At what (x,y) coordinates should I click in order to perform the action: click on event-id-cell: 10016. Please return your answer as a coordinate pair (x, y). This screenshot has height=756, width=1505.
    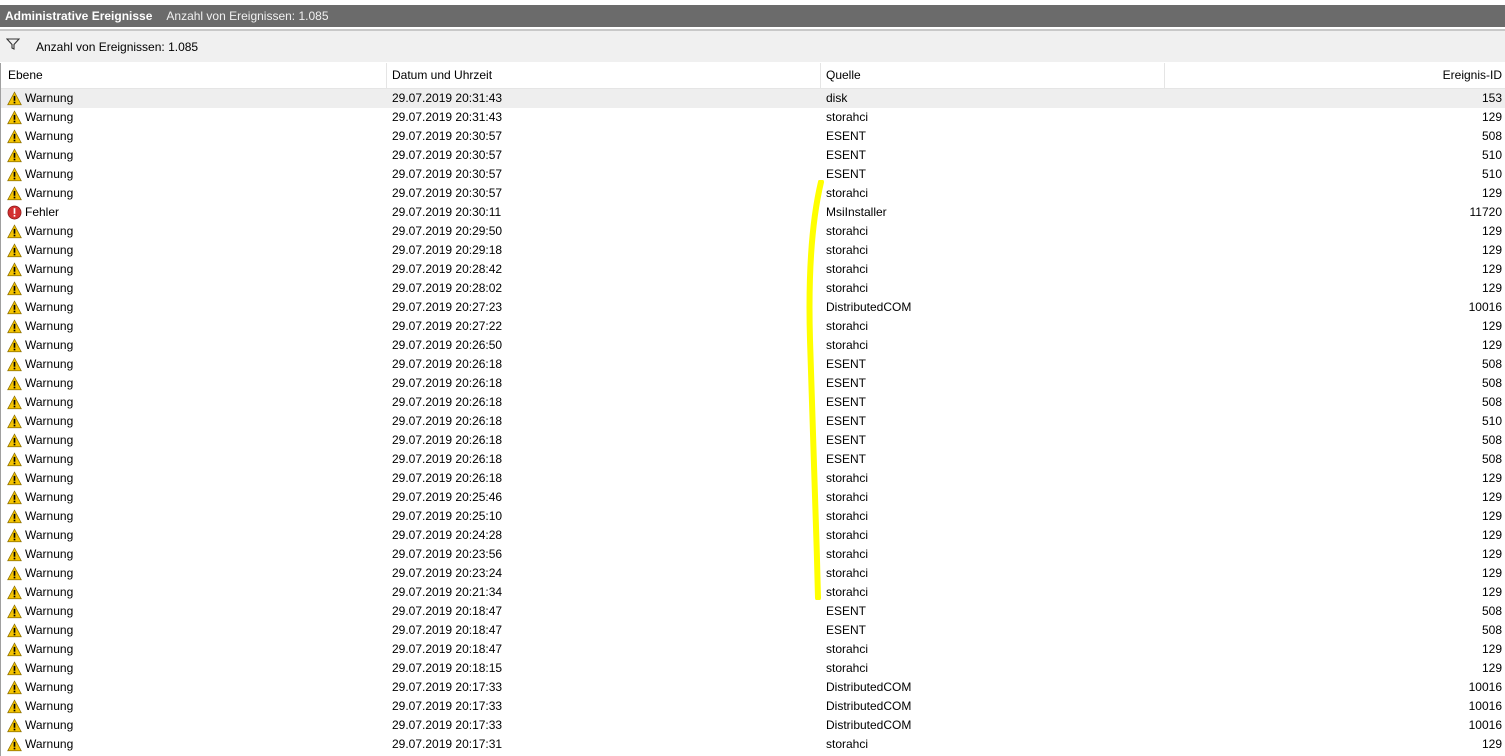
    Looking at the image, I should click on (1485, 706).